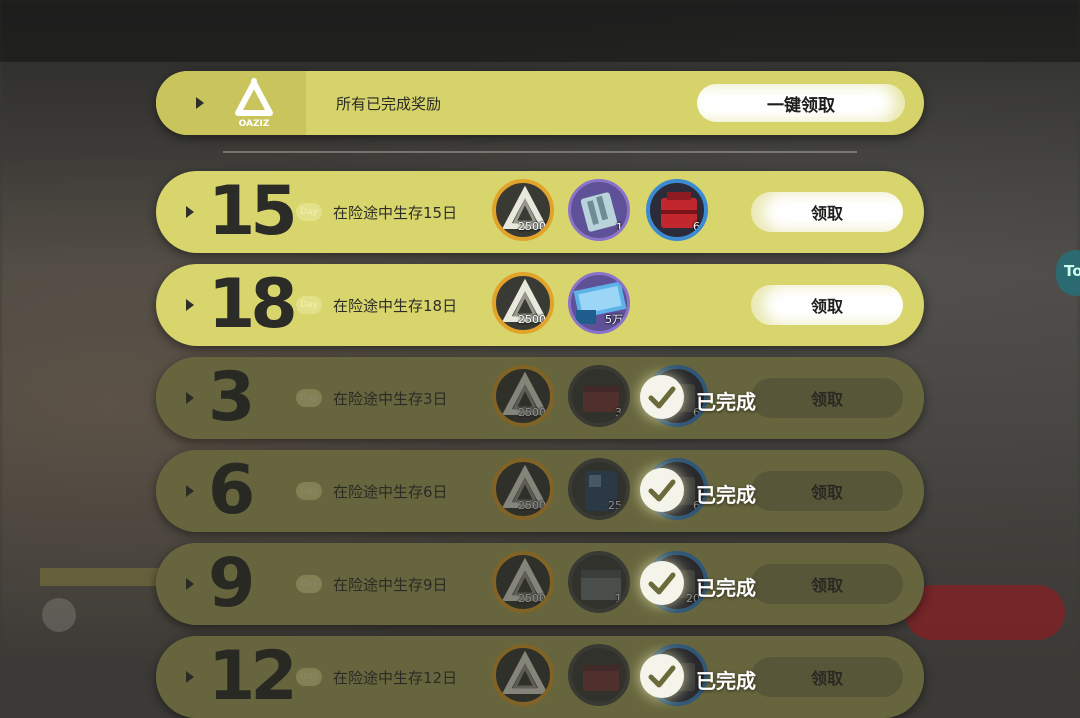 Image resolution: width=1080 pixels, height=718 pixels. I want to click on background-strip, so click(100, 577).